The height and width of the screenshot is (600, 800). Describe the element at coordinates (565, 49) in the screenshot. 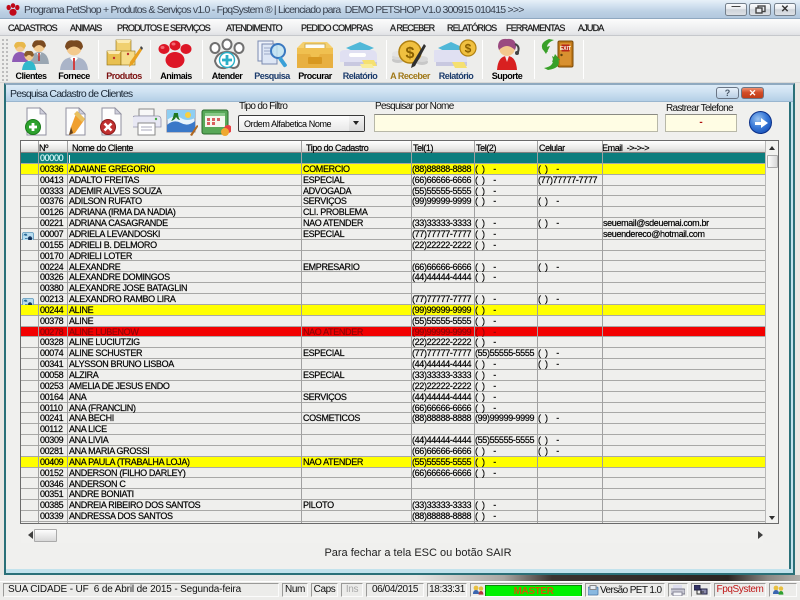

I see `svg-text: EXIT` at that location.